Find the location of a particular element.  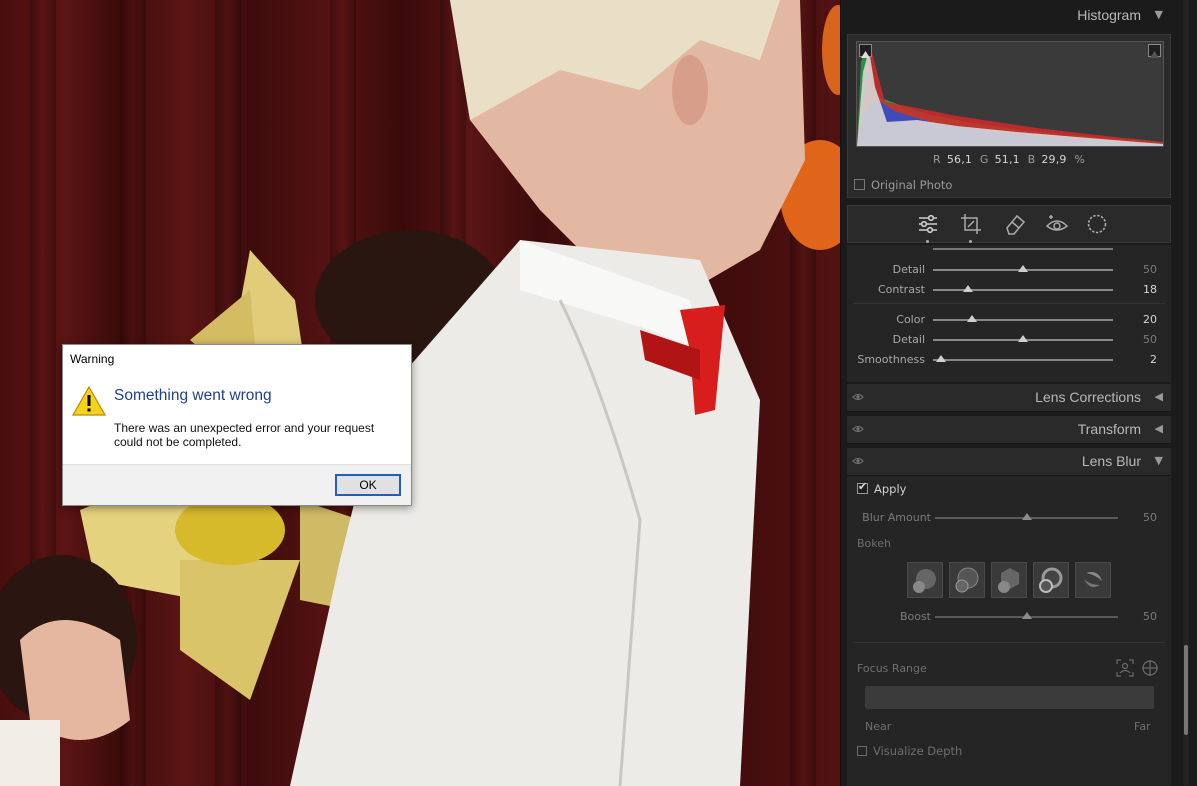

tool-strip is located at coordinates (1009, 224).